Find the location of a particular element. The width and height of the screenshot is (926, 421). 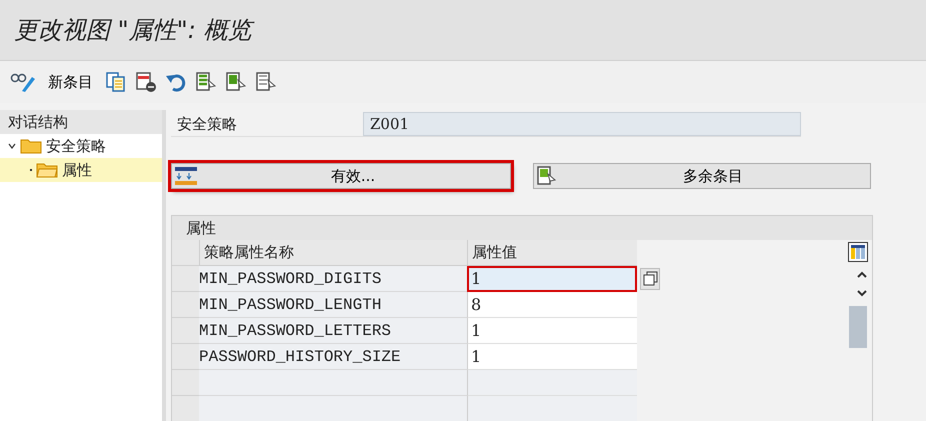

table-title: 属性 is located at coordinates (201, 228).